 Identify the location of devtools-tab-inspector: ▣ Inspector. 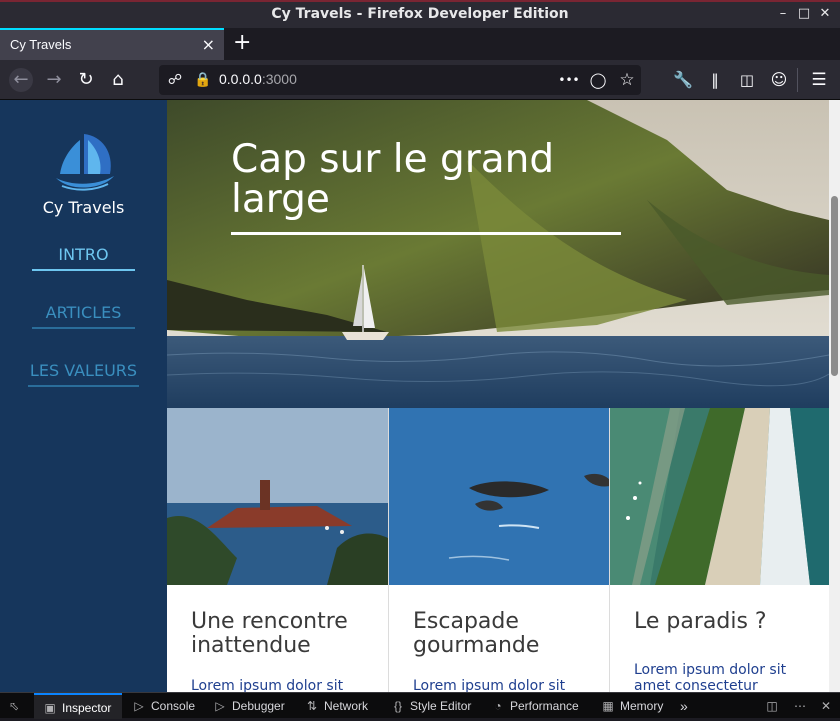
(78, 706).